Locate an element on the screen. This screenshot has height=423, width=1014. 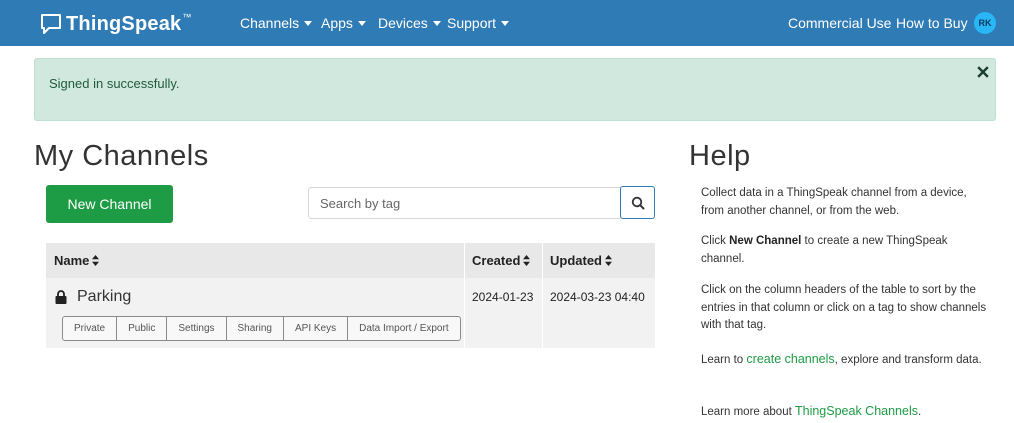
private-view-button: Private is located at coordinates (90, 328).